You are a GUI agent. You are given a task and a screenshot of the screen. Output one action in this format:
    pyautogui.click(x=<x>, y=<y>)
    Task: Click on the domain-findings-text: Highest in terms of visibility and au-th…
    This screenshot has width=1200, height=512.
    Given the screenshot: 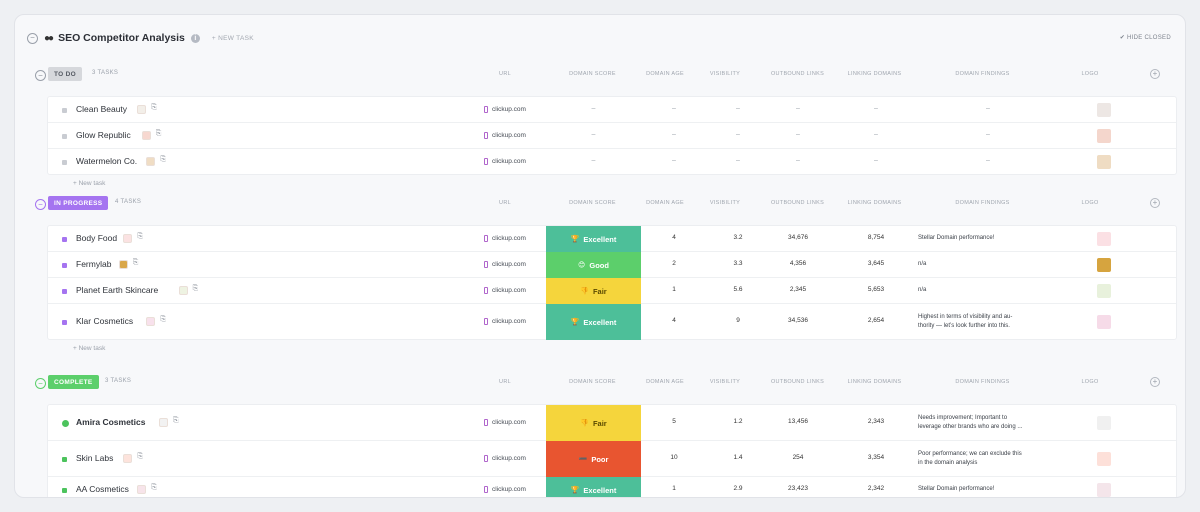 What is the action you would take?
    pyautogui.click(x=988, y=322)
    